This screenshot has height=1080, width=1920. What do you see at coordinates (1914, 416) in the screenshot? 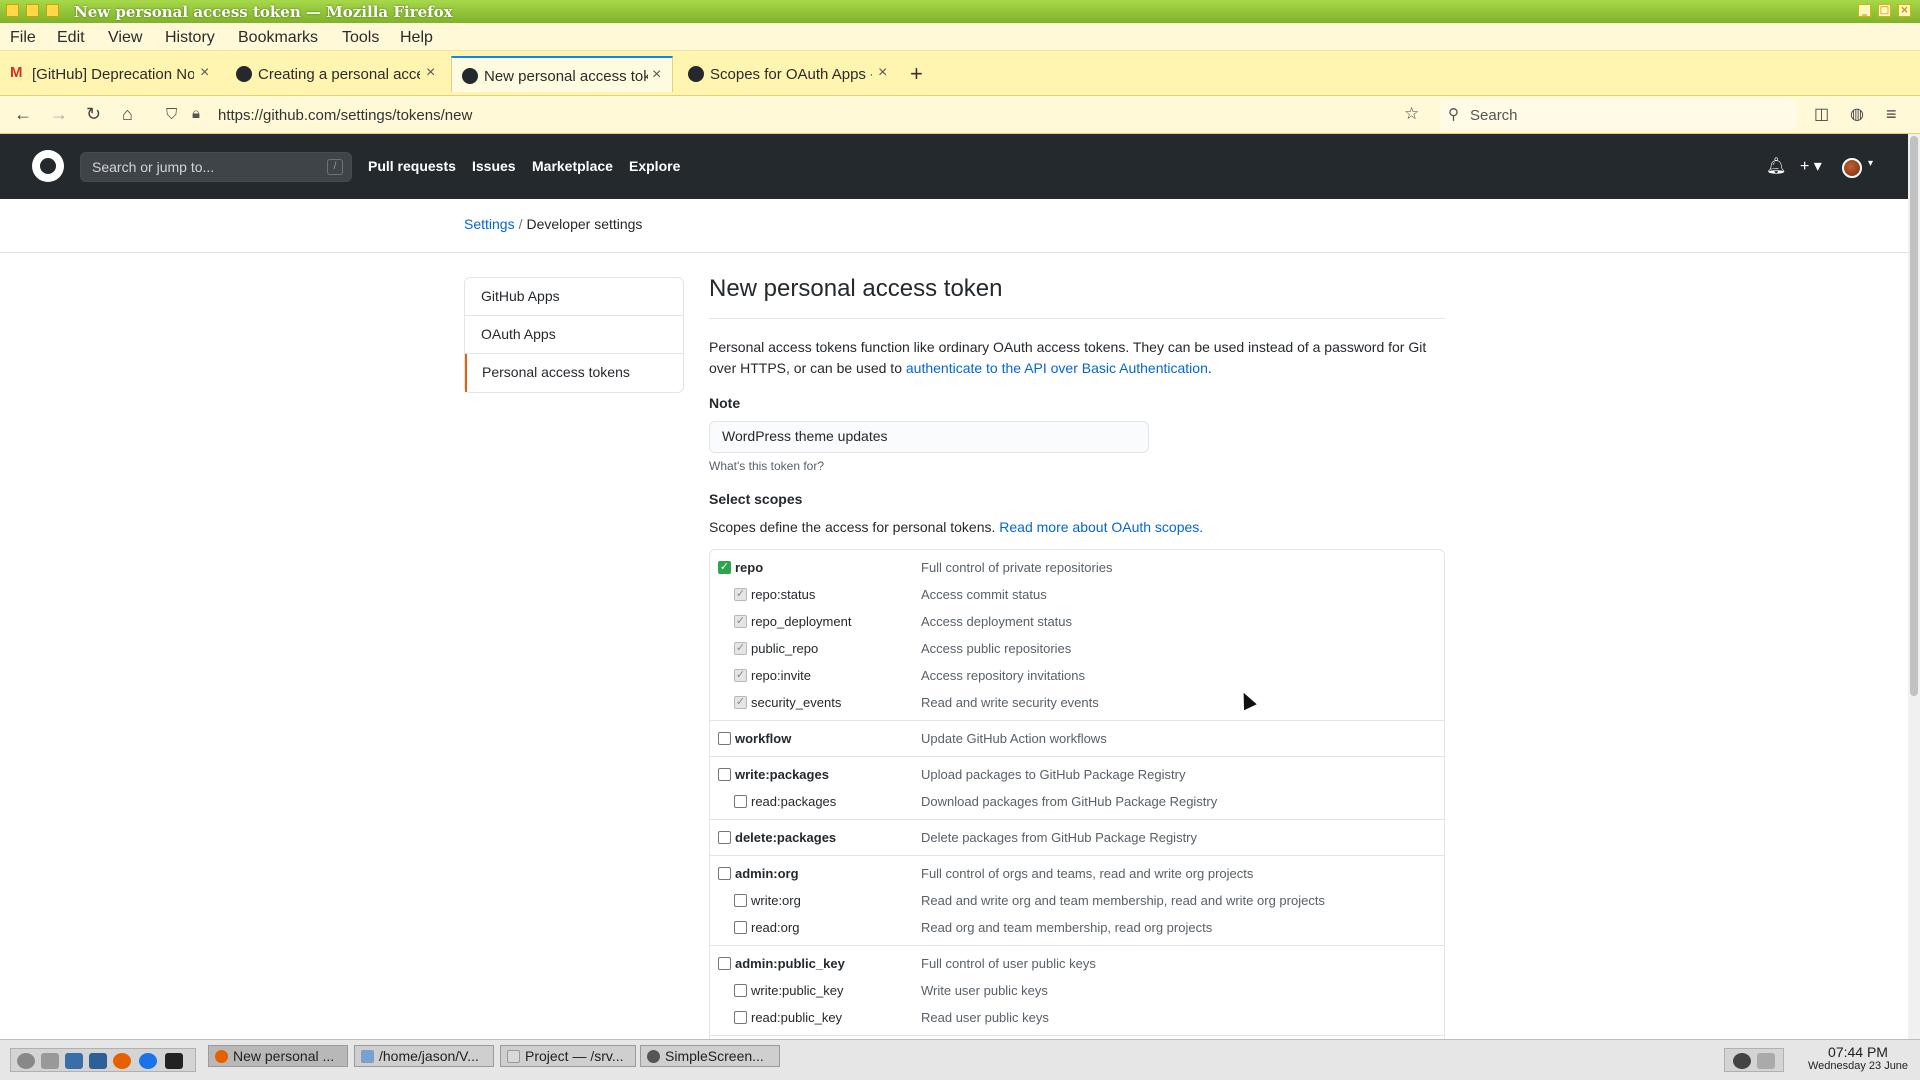
I see `page-scrollbar-thumb` at bounding box center [1914, 416].